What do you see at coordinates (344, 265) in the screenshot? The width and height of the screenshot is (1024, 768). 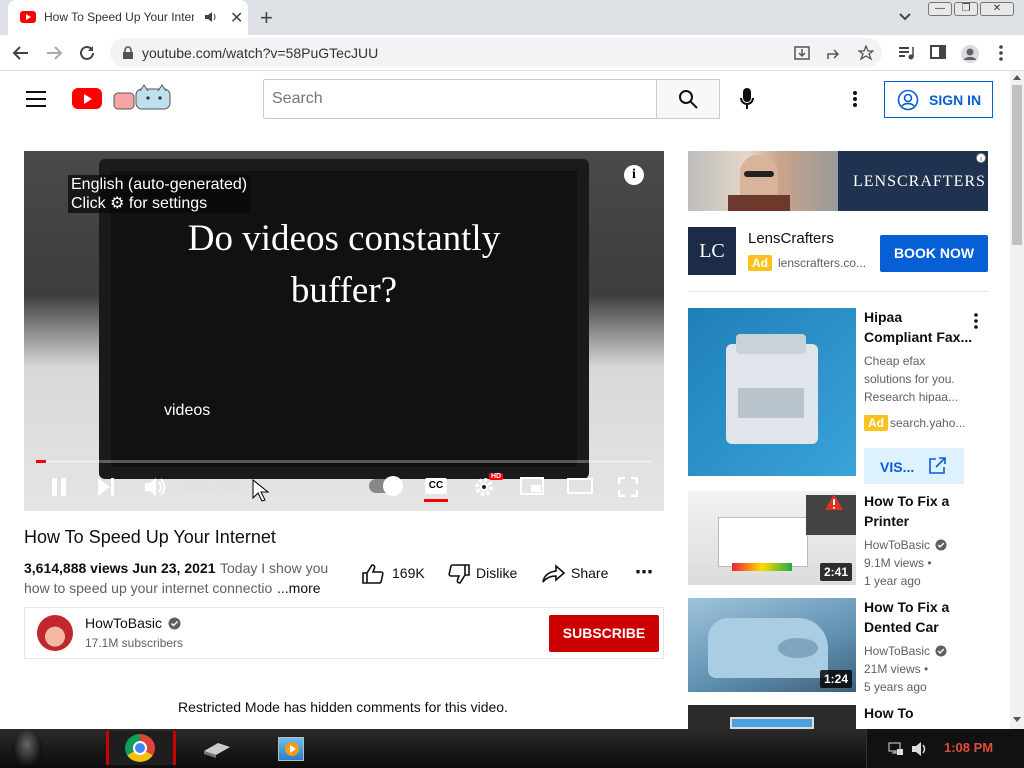 I see `video-on-screen-text: Do videos constantly buffer?` at bounding box center [344, 265].